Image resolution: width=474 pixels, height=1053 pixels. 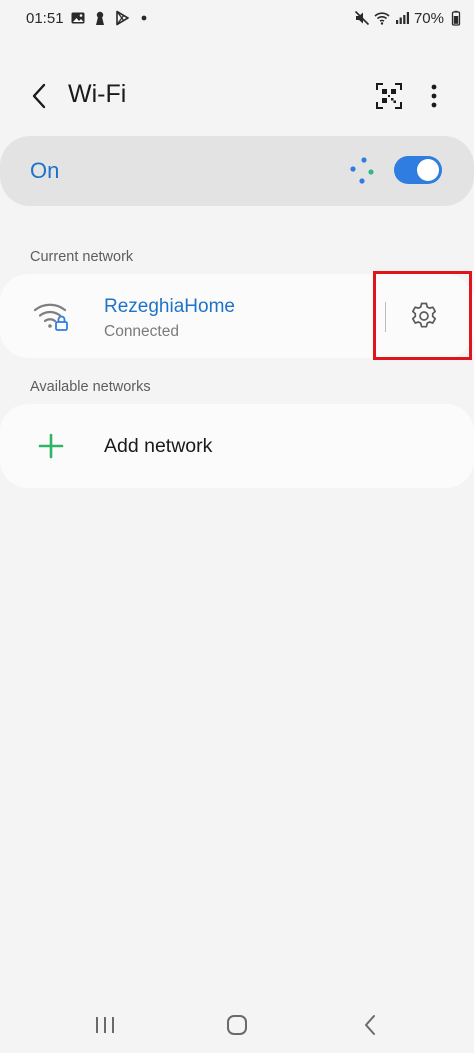 What do you see at coordinates (97, 94) in the screenshot?
I see `page-title: Wi-Fi` at bounding box center [97, 94].